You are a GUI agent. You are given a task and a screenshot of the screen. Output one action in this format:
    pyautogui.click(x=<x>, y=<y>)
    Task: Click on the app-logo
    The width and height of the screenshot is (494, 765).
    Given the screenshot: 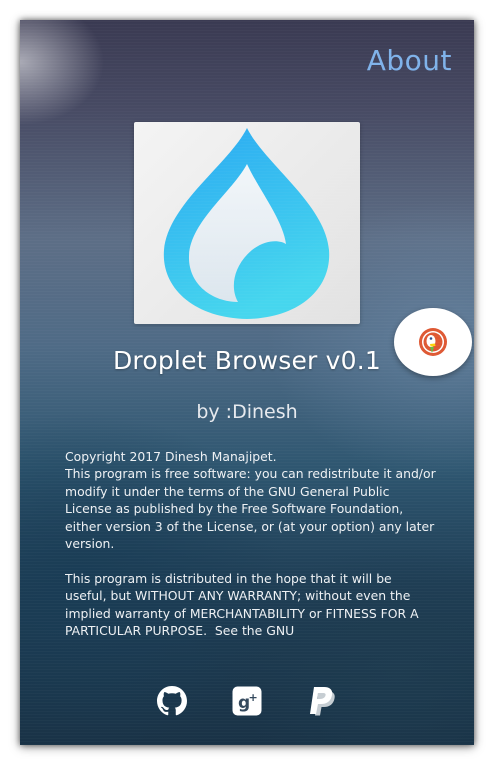 What is the action you would take?
    pyautogui.click(x=247, y=223)
    